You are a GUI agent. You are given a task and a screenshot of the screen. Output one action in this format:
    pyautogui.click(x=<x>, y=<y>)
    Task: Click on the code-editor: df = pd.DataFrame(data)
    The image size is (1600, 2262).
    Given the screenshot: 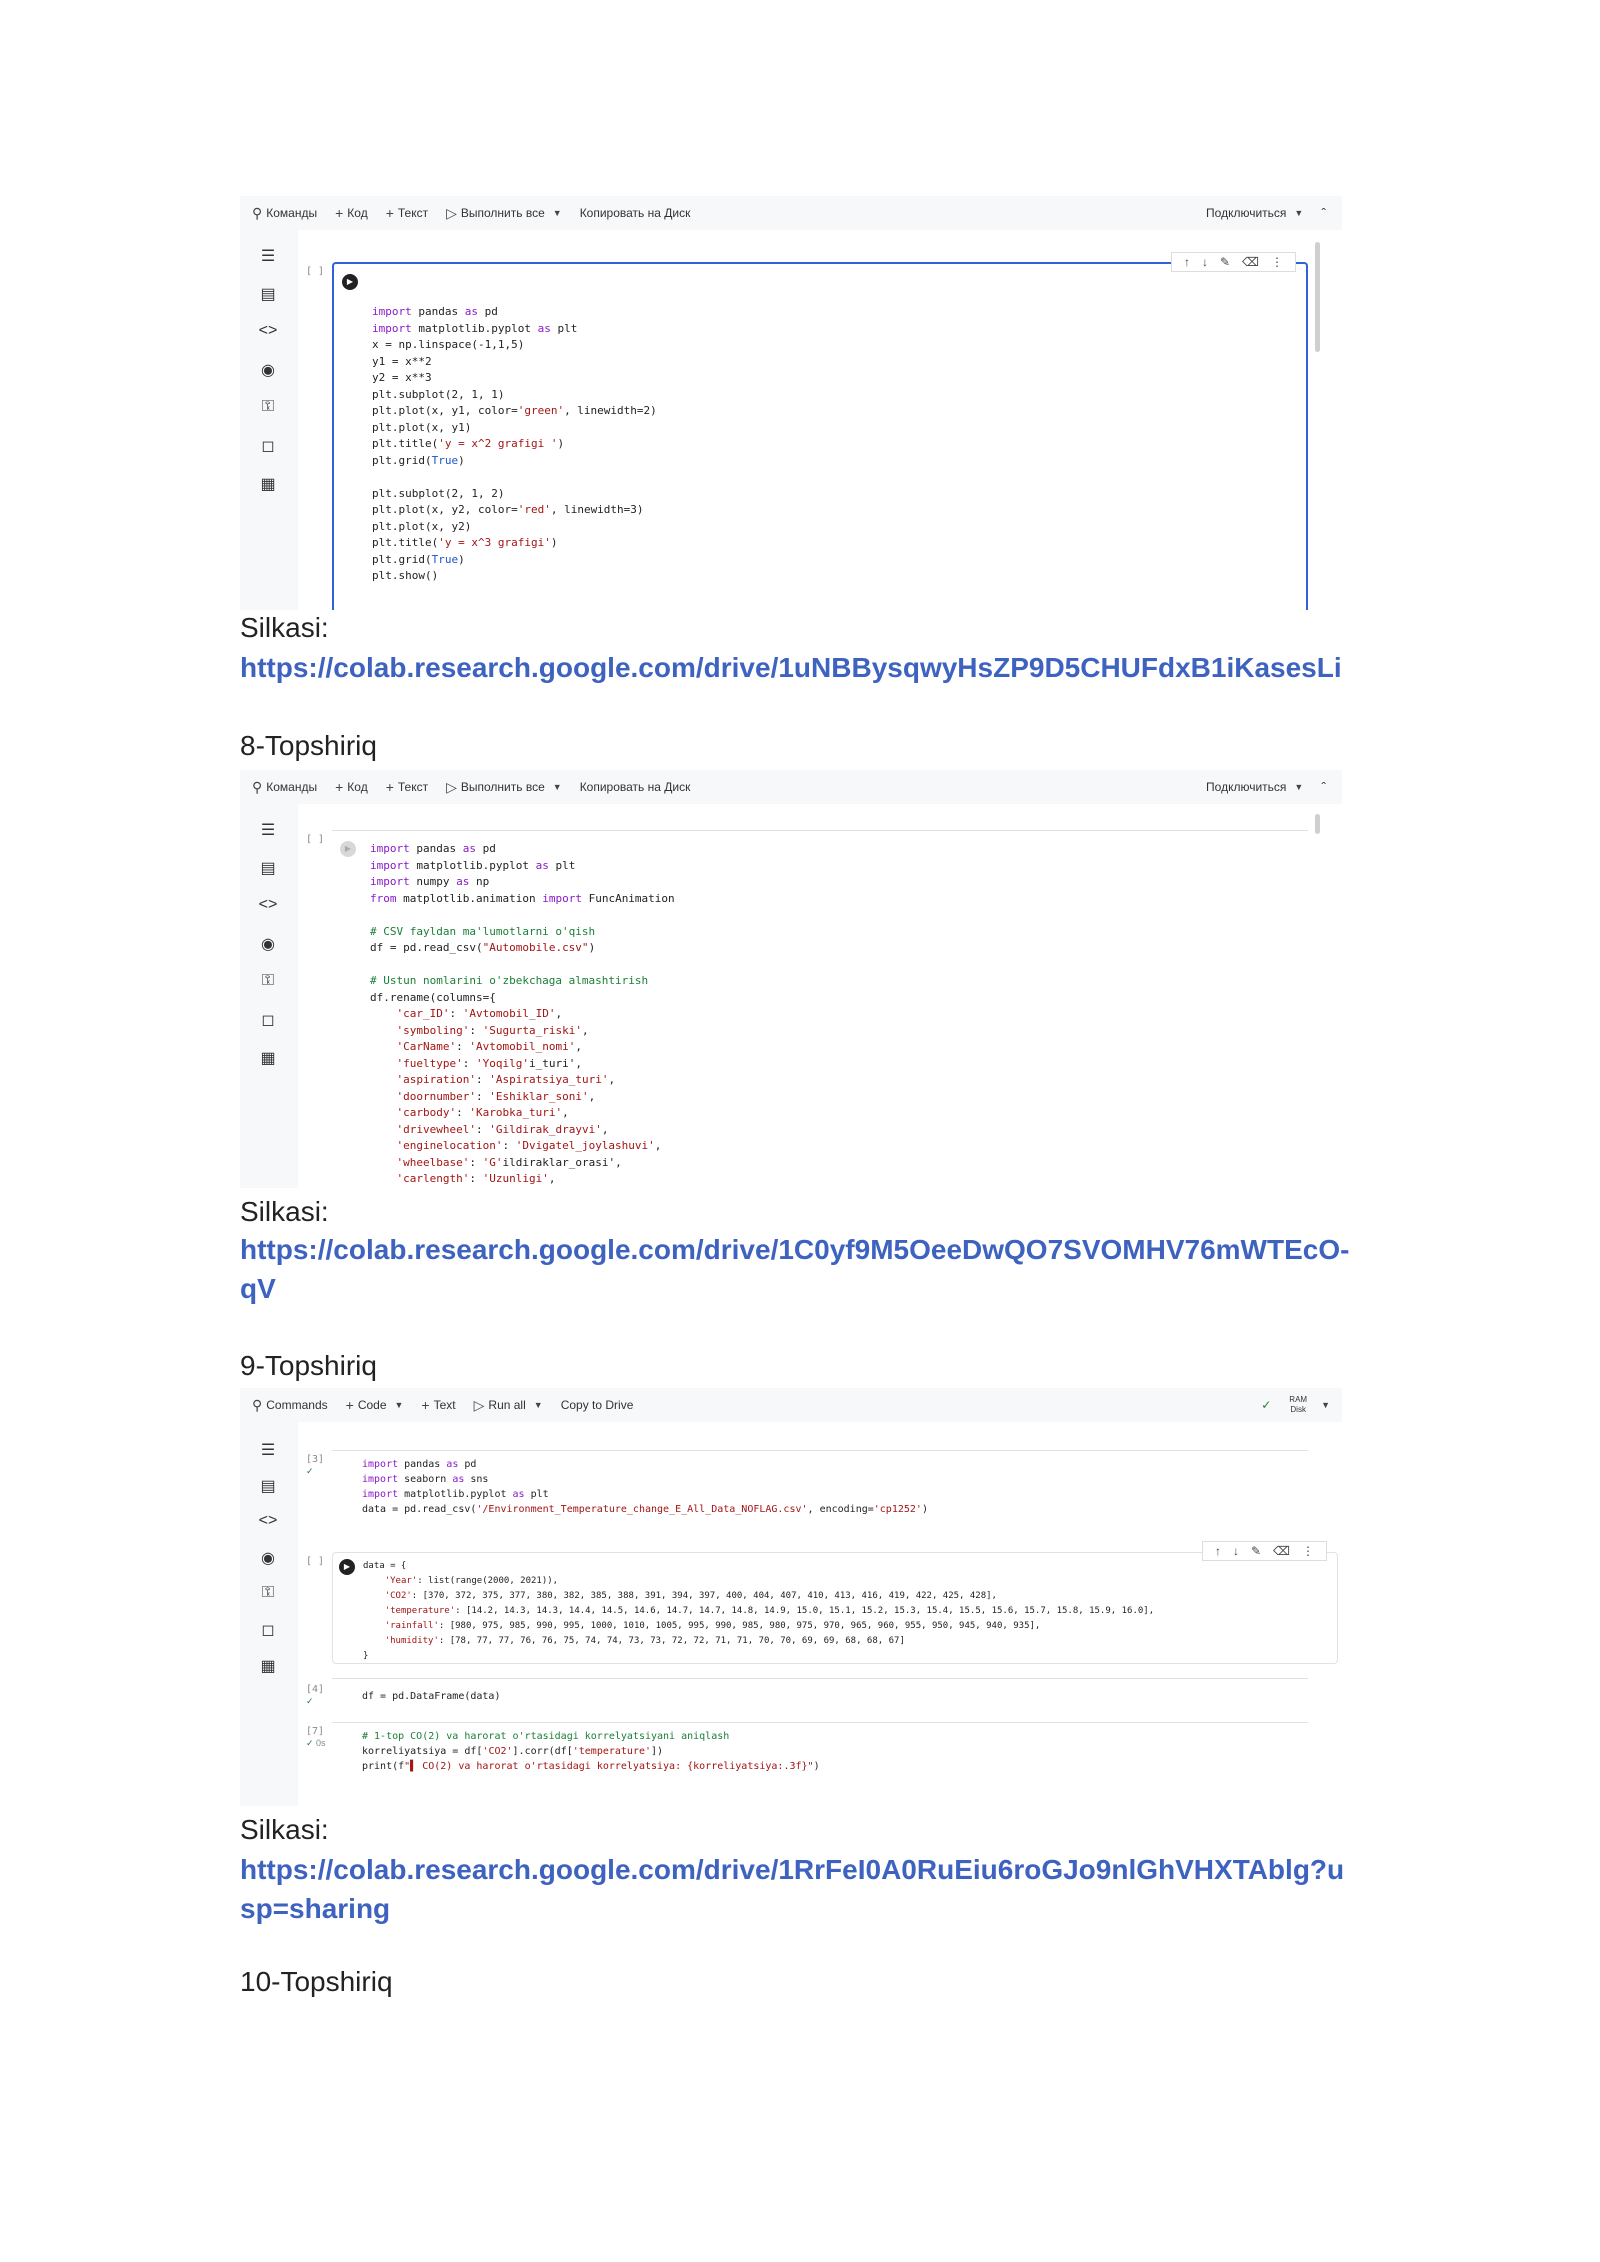 What is the action you would take?
    pyautogui.click(x=431, y=1696)
    